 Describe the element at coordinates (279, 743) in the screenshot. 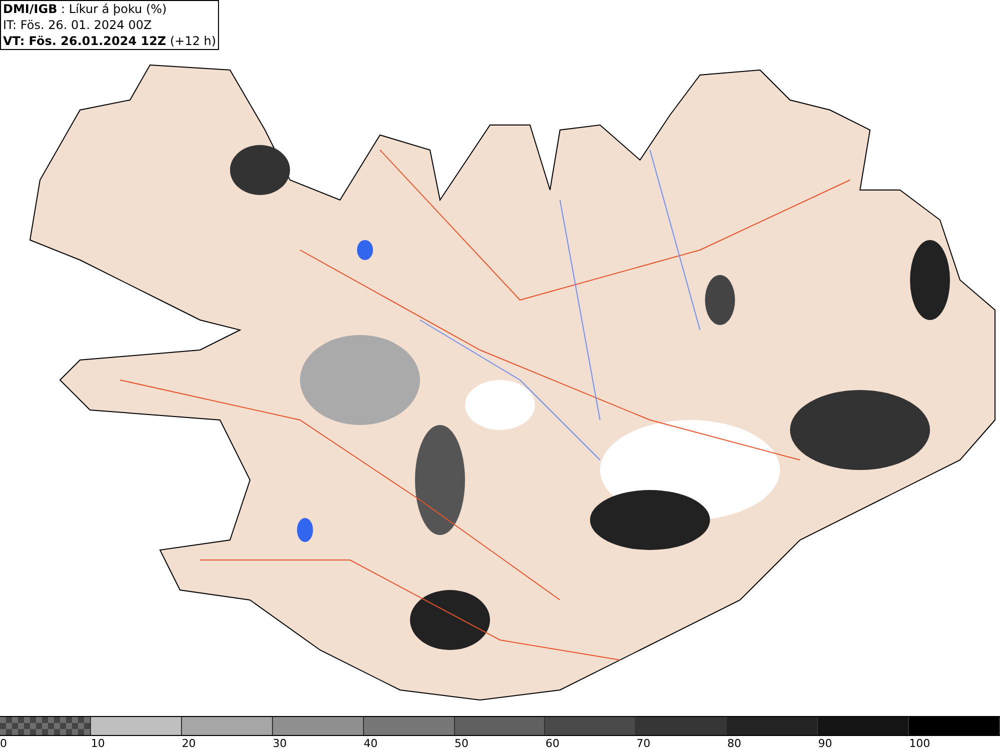

I see `legend-label: 30` at that location.